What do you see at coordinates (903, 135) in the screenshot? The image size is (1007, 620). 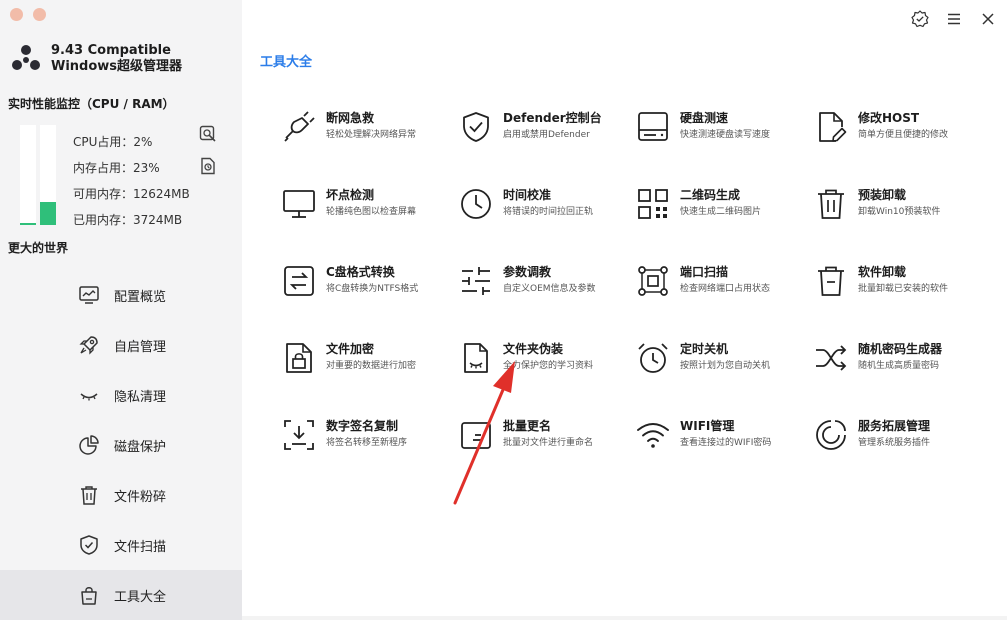 I see `tool-desc: 简单方便且便捷的修改` at bounding box center [903, 135].